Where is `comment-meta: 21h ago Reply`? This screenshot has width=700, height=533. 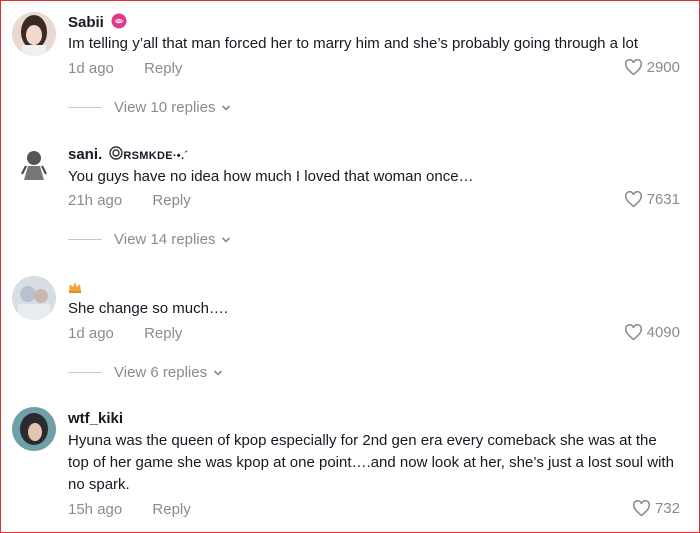 comment-meta: 21h ago Reply is located at coordinates (129, 200).